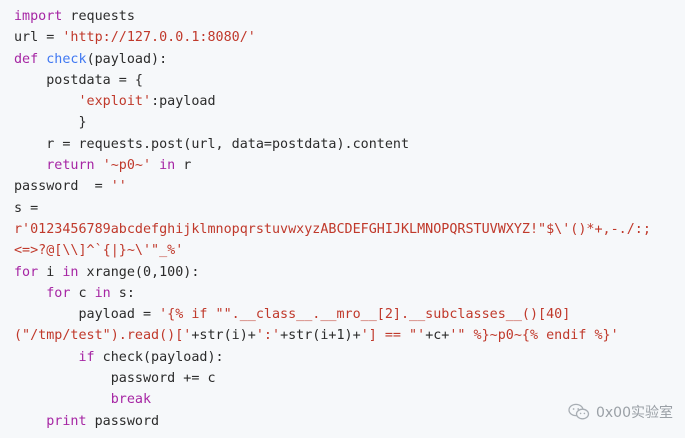 The image size is (685, 438). Describe the element at coordinates (50, 272) in the screenshot. I see `code-token: i` at that location.